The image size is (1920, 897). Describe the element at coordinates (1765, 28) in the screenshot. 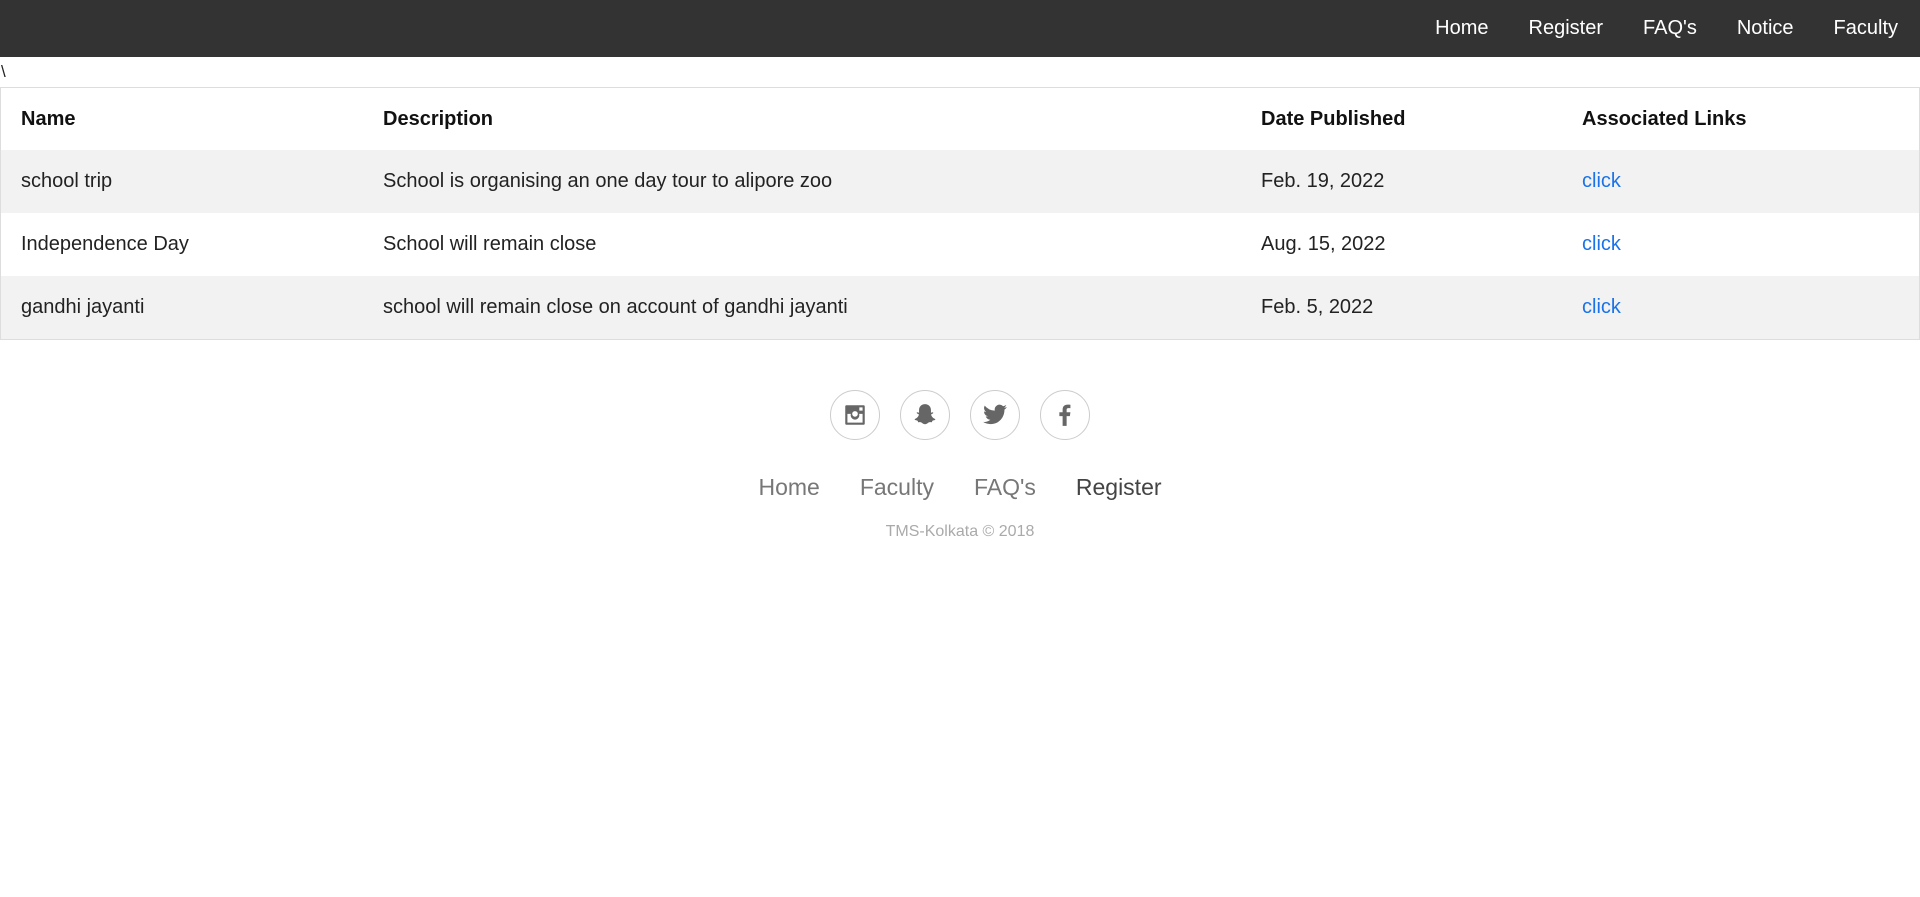

I see `nav-notice: Notice` at that location.